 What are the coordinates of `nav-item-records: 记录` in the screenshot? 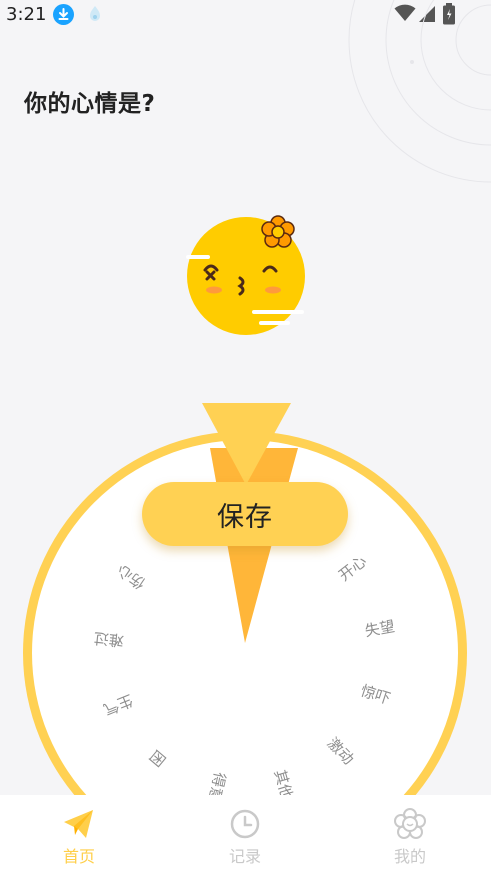 It's located at (245, 831).